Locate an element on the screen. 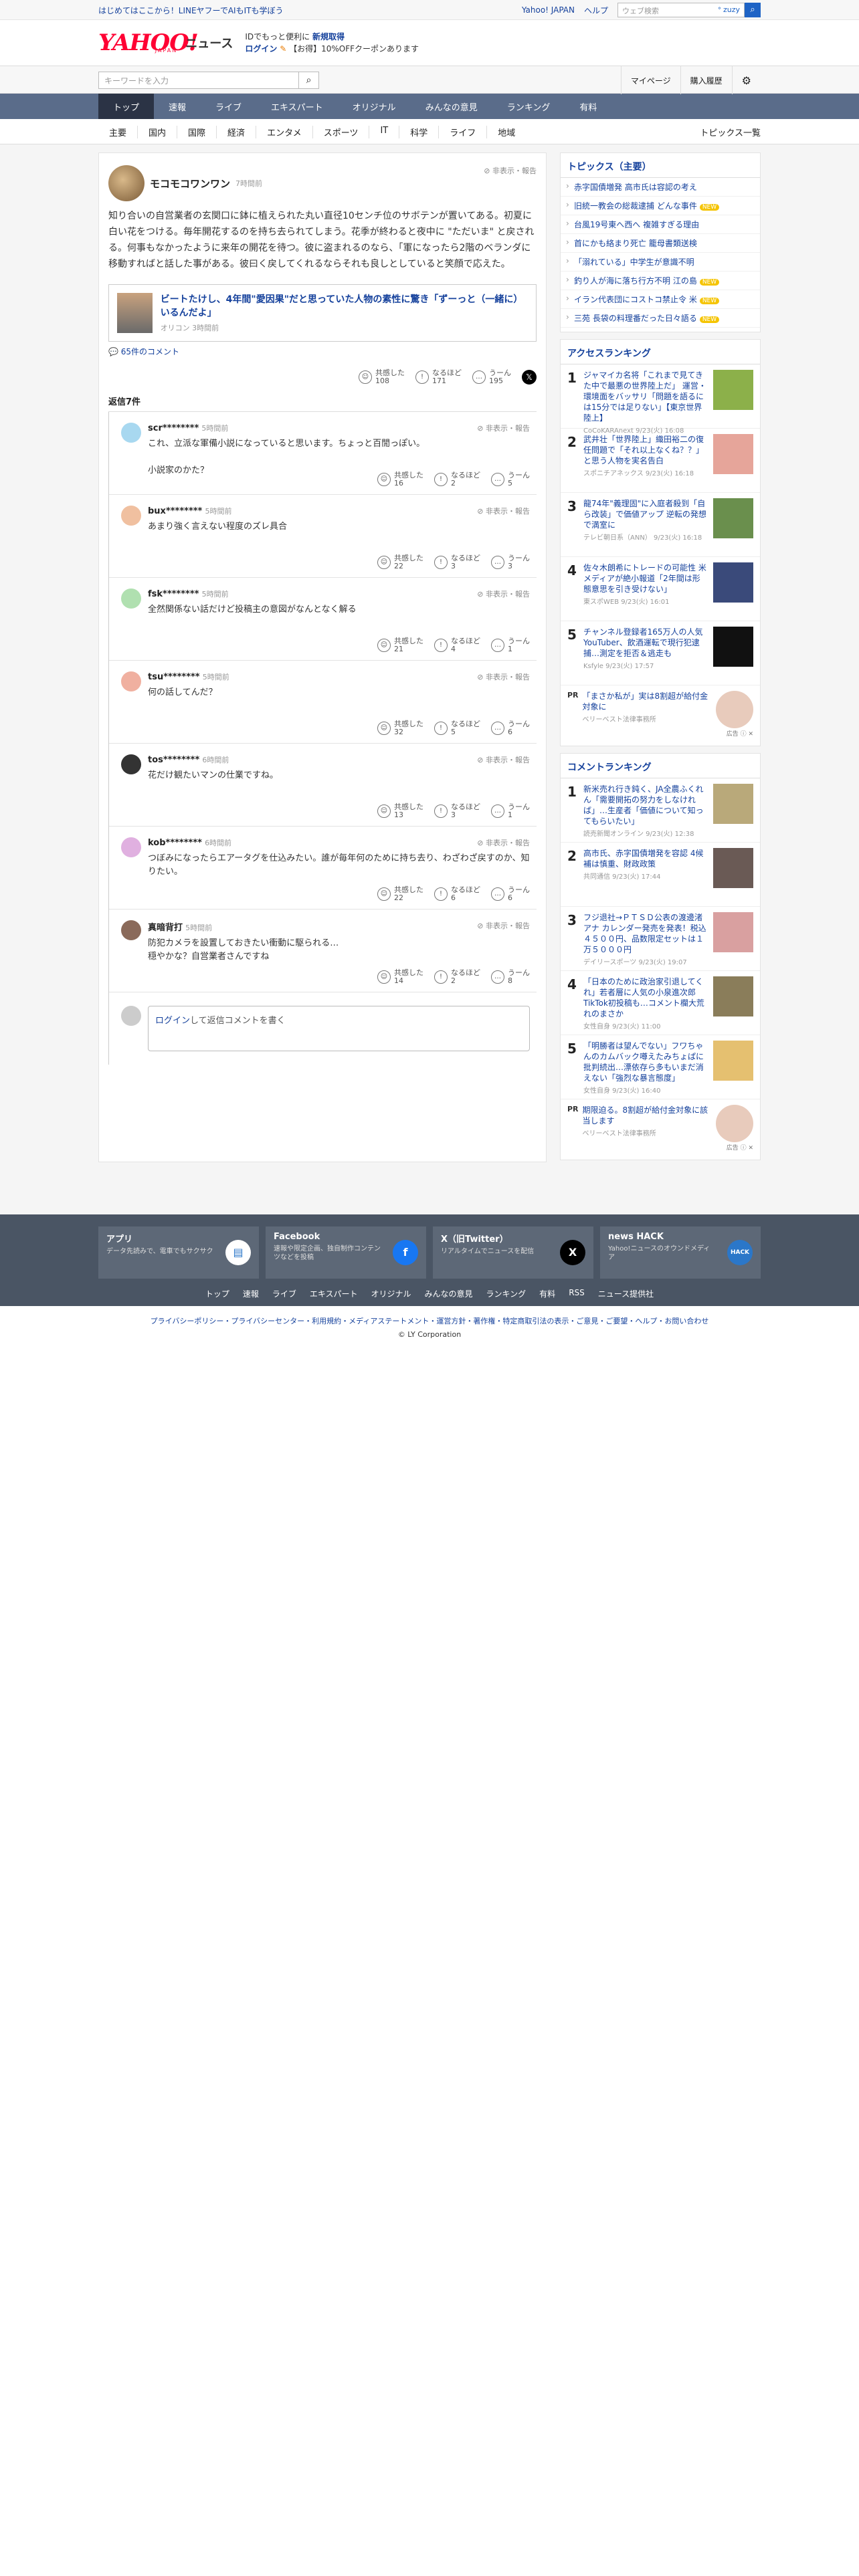 This screenshot has width=859, height=2576. pr-ad: PR 「まさか私が」実は8割超が給付金対象に ベリーベスト法律事務所 広告 ⓘ ✕ is located at coordinates (660, 713).